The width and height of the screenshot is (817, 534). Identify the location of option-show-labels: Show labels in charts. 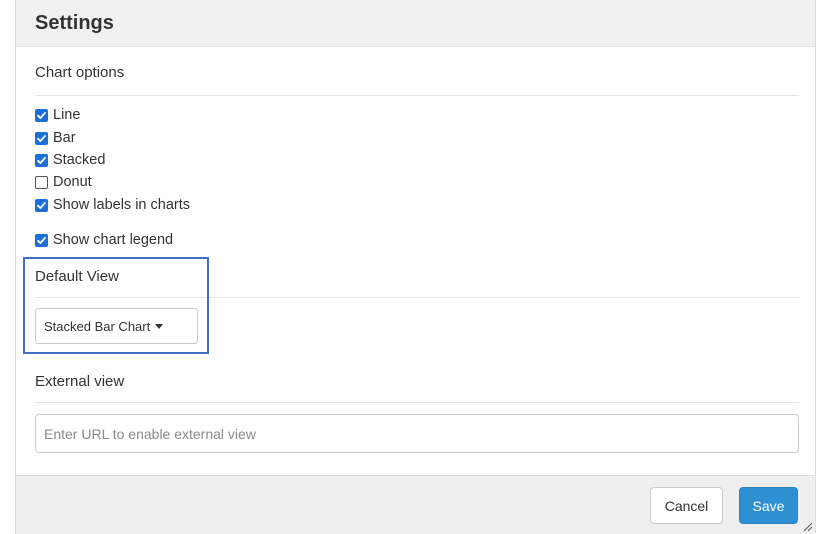
(112, 205).